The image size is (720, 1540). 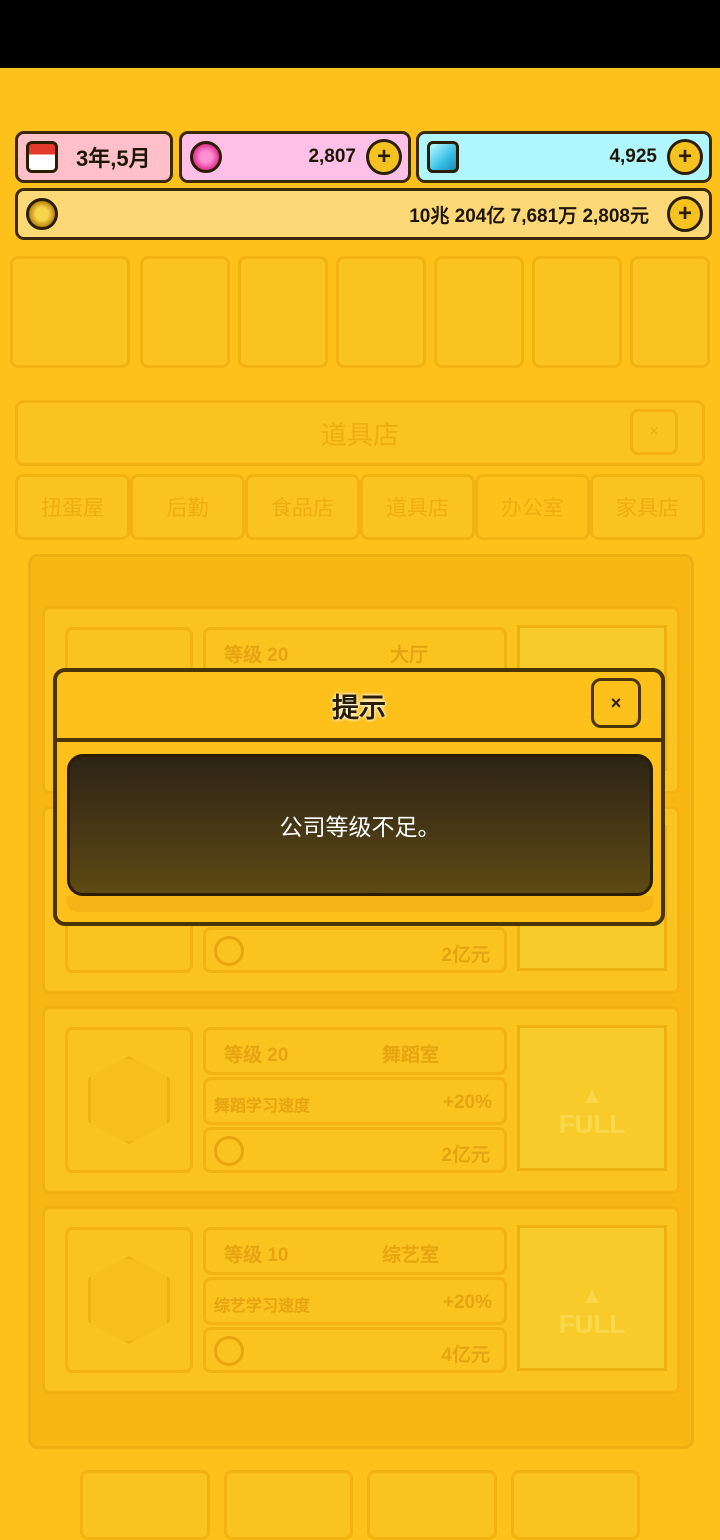 I want to click on dialog-close-button: ×, so click(x=616, y=703).